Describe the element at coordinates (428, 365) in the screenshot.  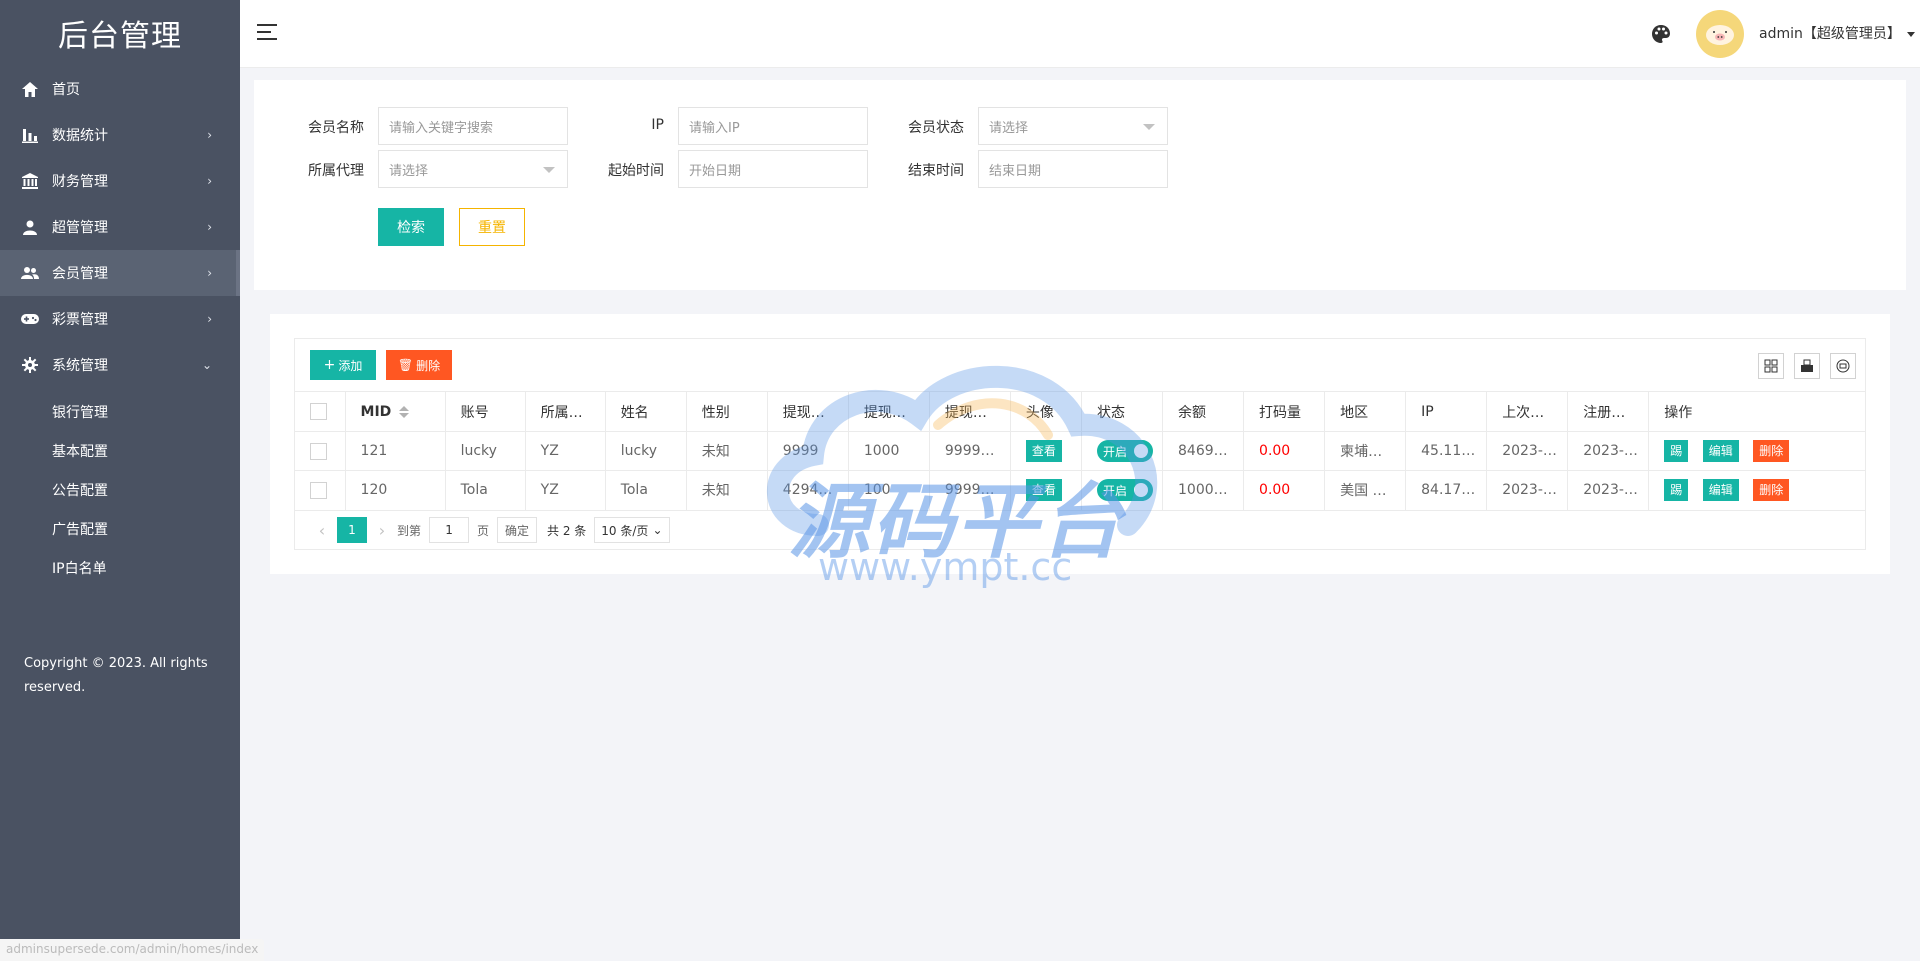
I see `delete-button-label: 删除` at that location.